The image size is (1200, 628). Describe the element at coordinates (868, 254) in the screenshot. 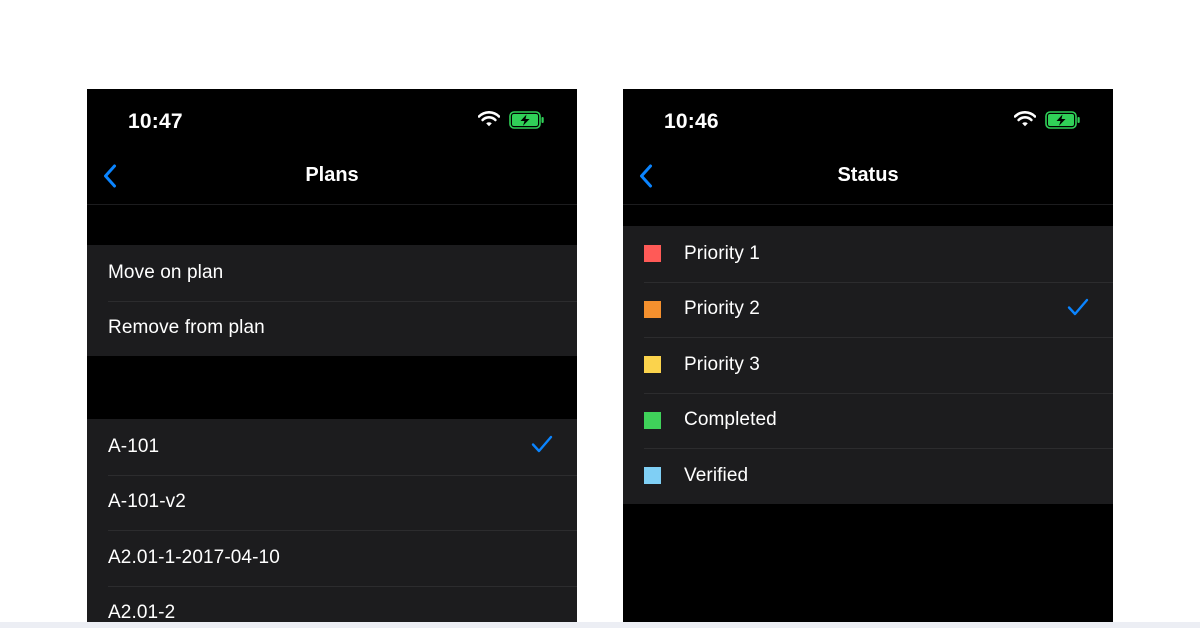

I see `status-priority-1-row: Priority 1` at that location.